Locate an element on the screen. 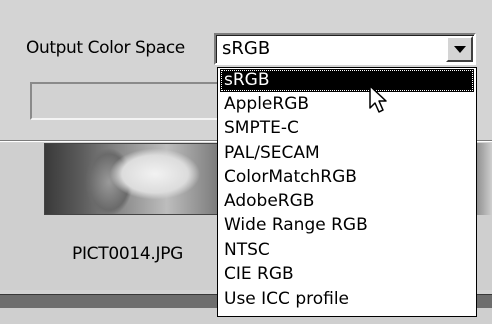  dropdown-option-adobergb: AdobeRGB is located at coordinates (347, 201).